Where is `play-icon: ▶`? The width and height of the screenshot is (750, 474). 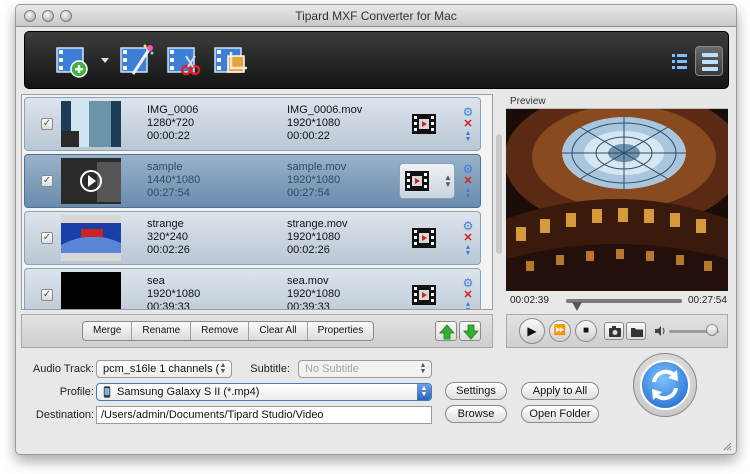
play-icon: ▶ is located at coordinates (532, 331).